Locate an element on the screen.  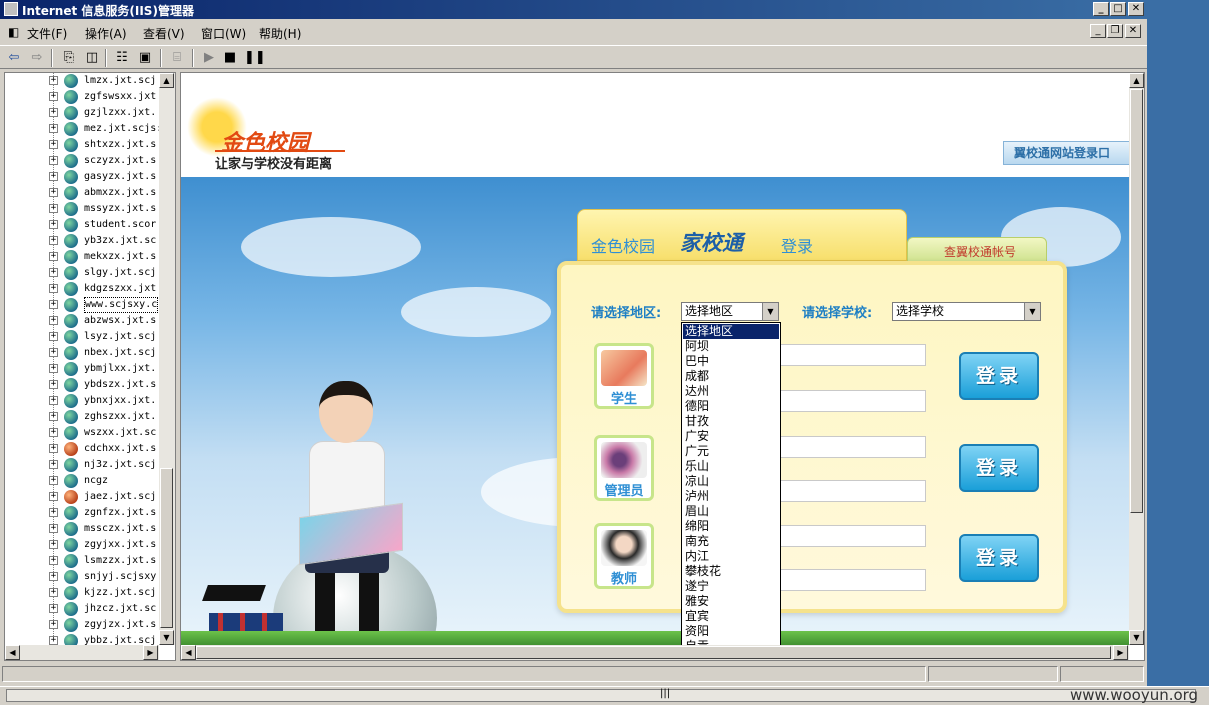
play-icon: ▶ is located at coordinates (209, 58).